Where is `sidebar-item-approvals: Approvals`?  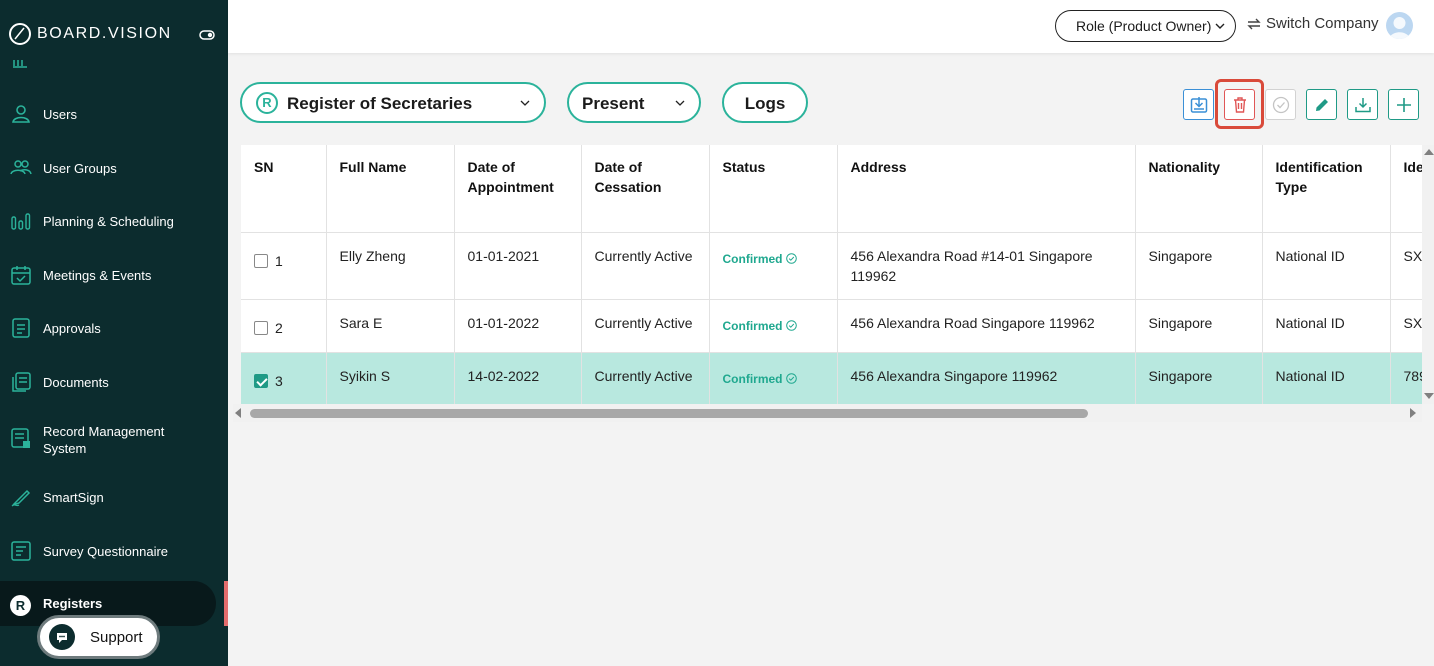
sidebar-item-approvals: Approvals is located at coordinates (114, 328).